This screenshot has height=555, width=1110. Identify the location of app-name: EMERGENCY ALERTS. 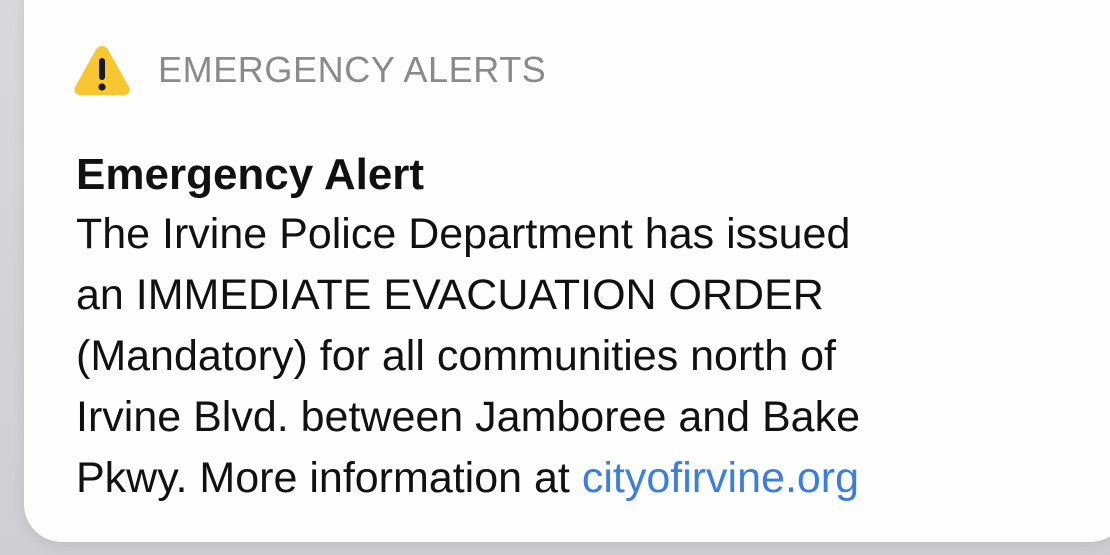
(352, 69).